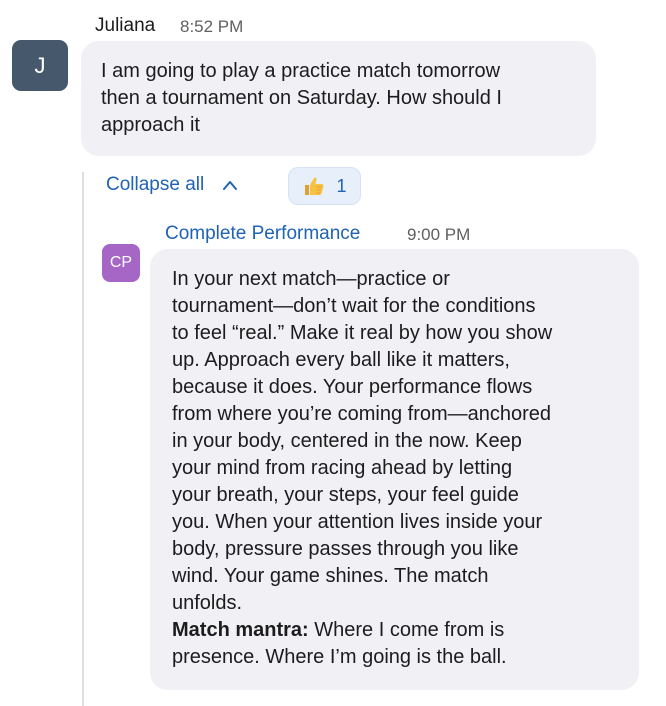 This screenshot has height=706, width=666. I want to click on avatar: J, so click(40, 65).